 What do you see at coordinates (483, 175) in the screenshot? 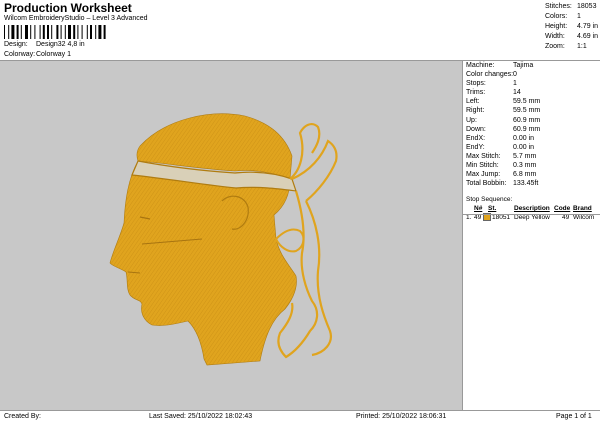
I see `spec-label: Max Jump:` at bounding box center [483, 175].